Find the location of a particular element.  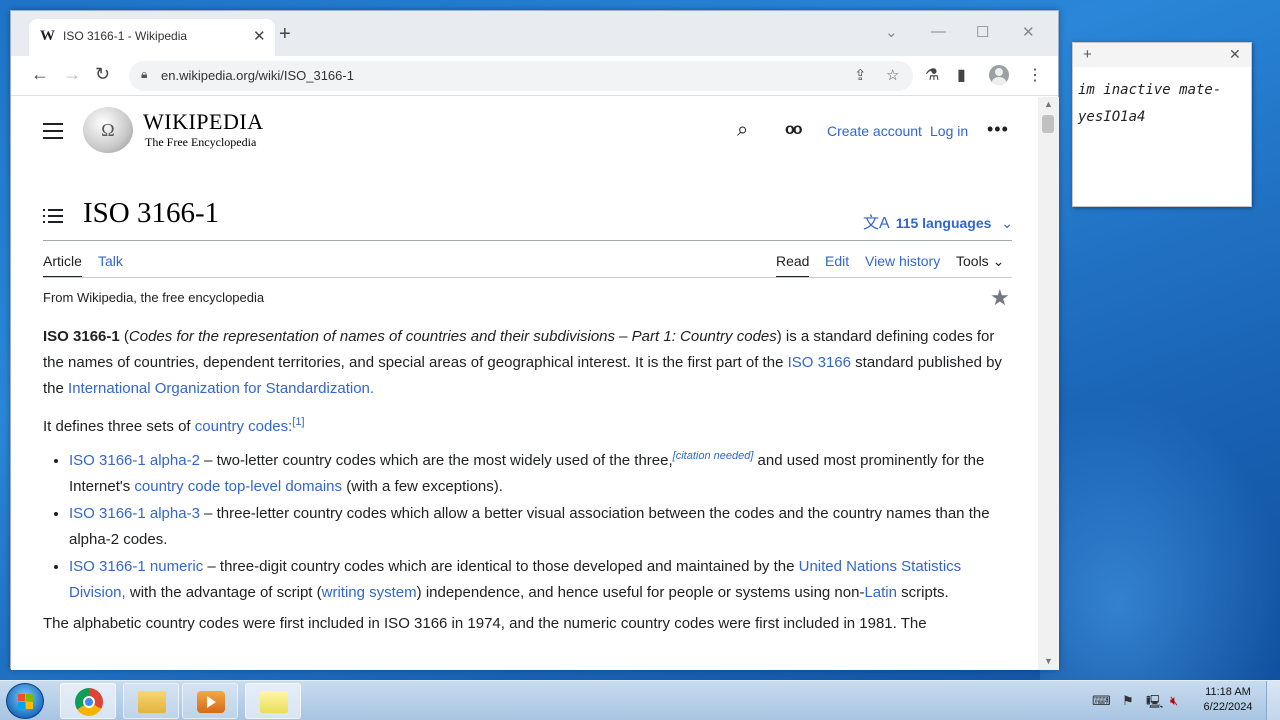

scroll-thumb is located at coordinates (1048, 124).